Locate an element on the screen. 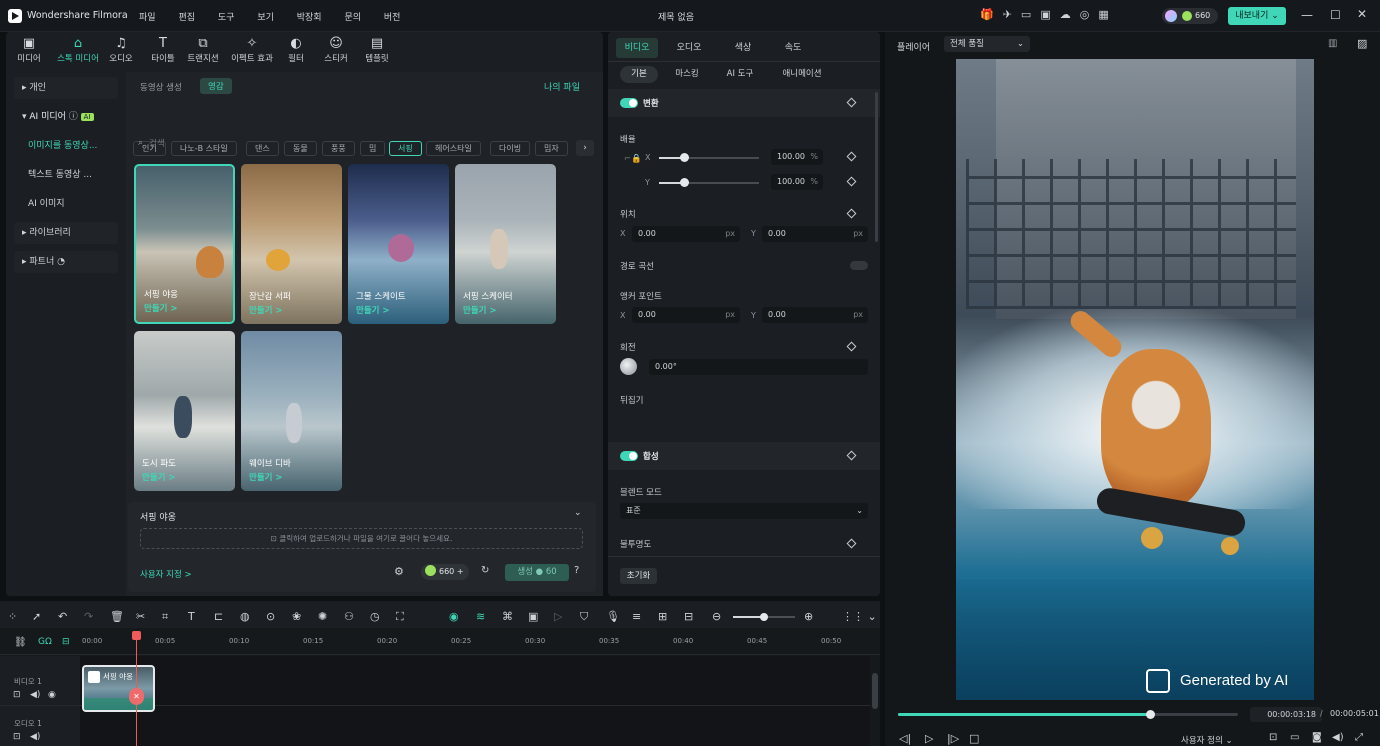 Image resolution: width=1380 pixels, height=746 pixels. more-options-icon: ⋮⋮ ⌄ is located at coordinates (859, 616).